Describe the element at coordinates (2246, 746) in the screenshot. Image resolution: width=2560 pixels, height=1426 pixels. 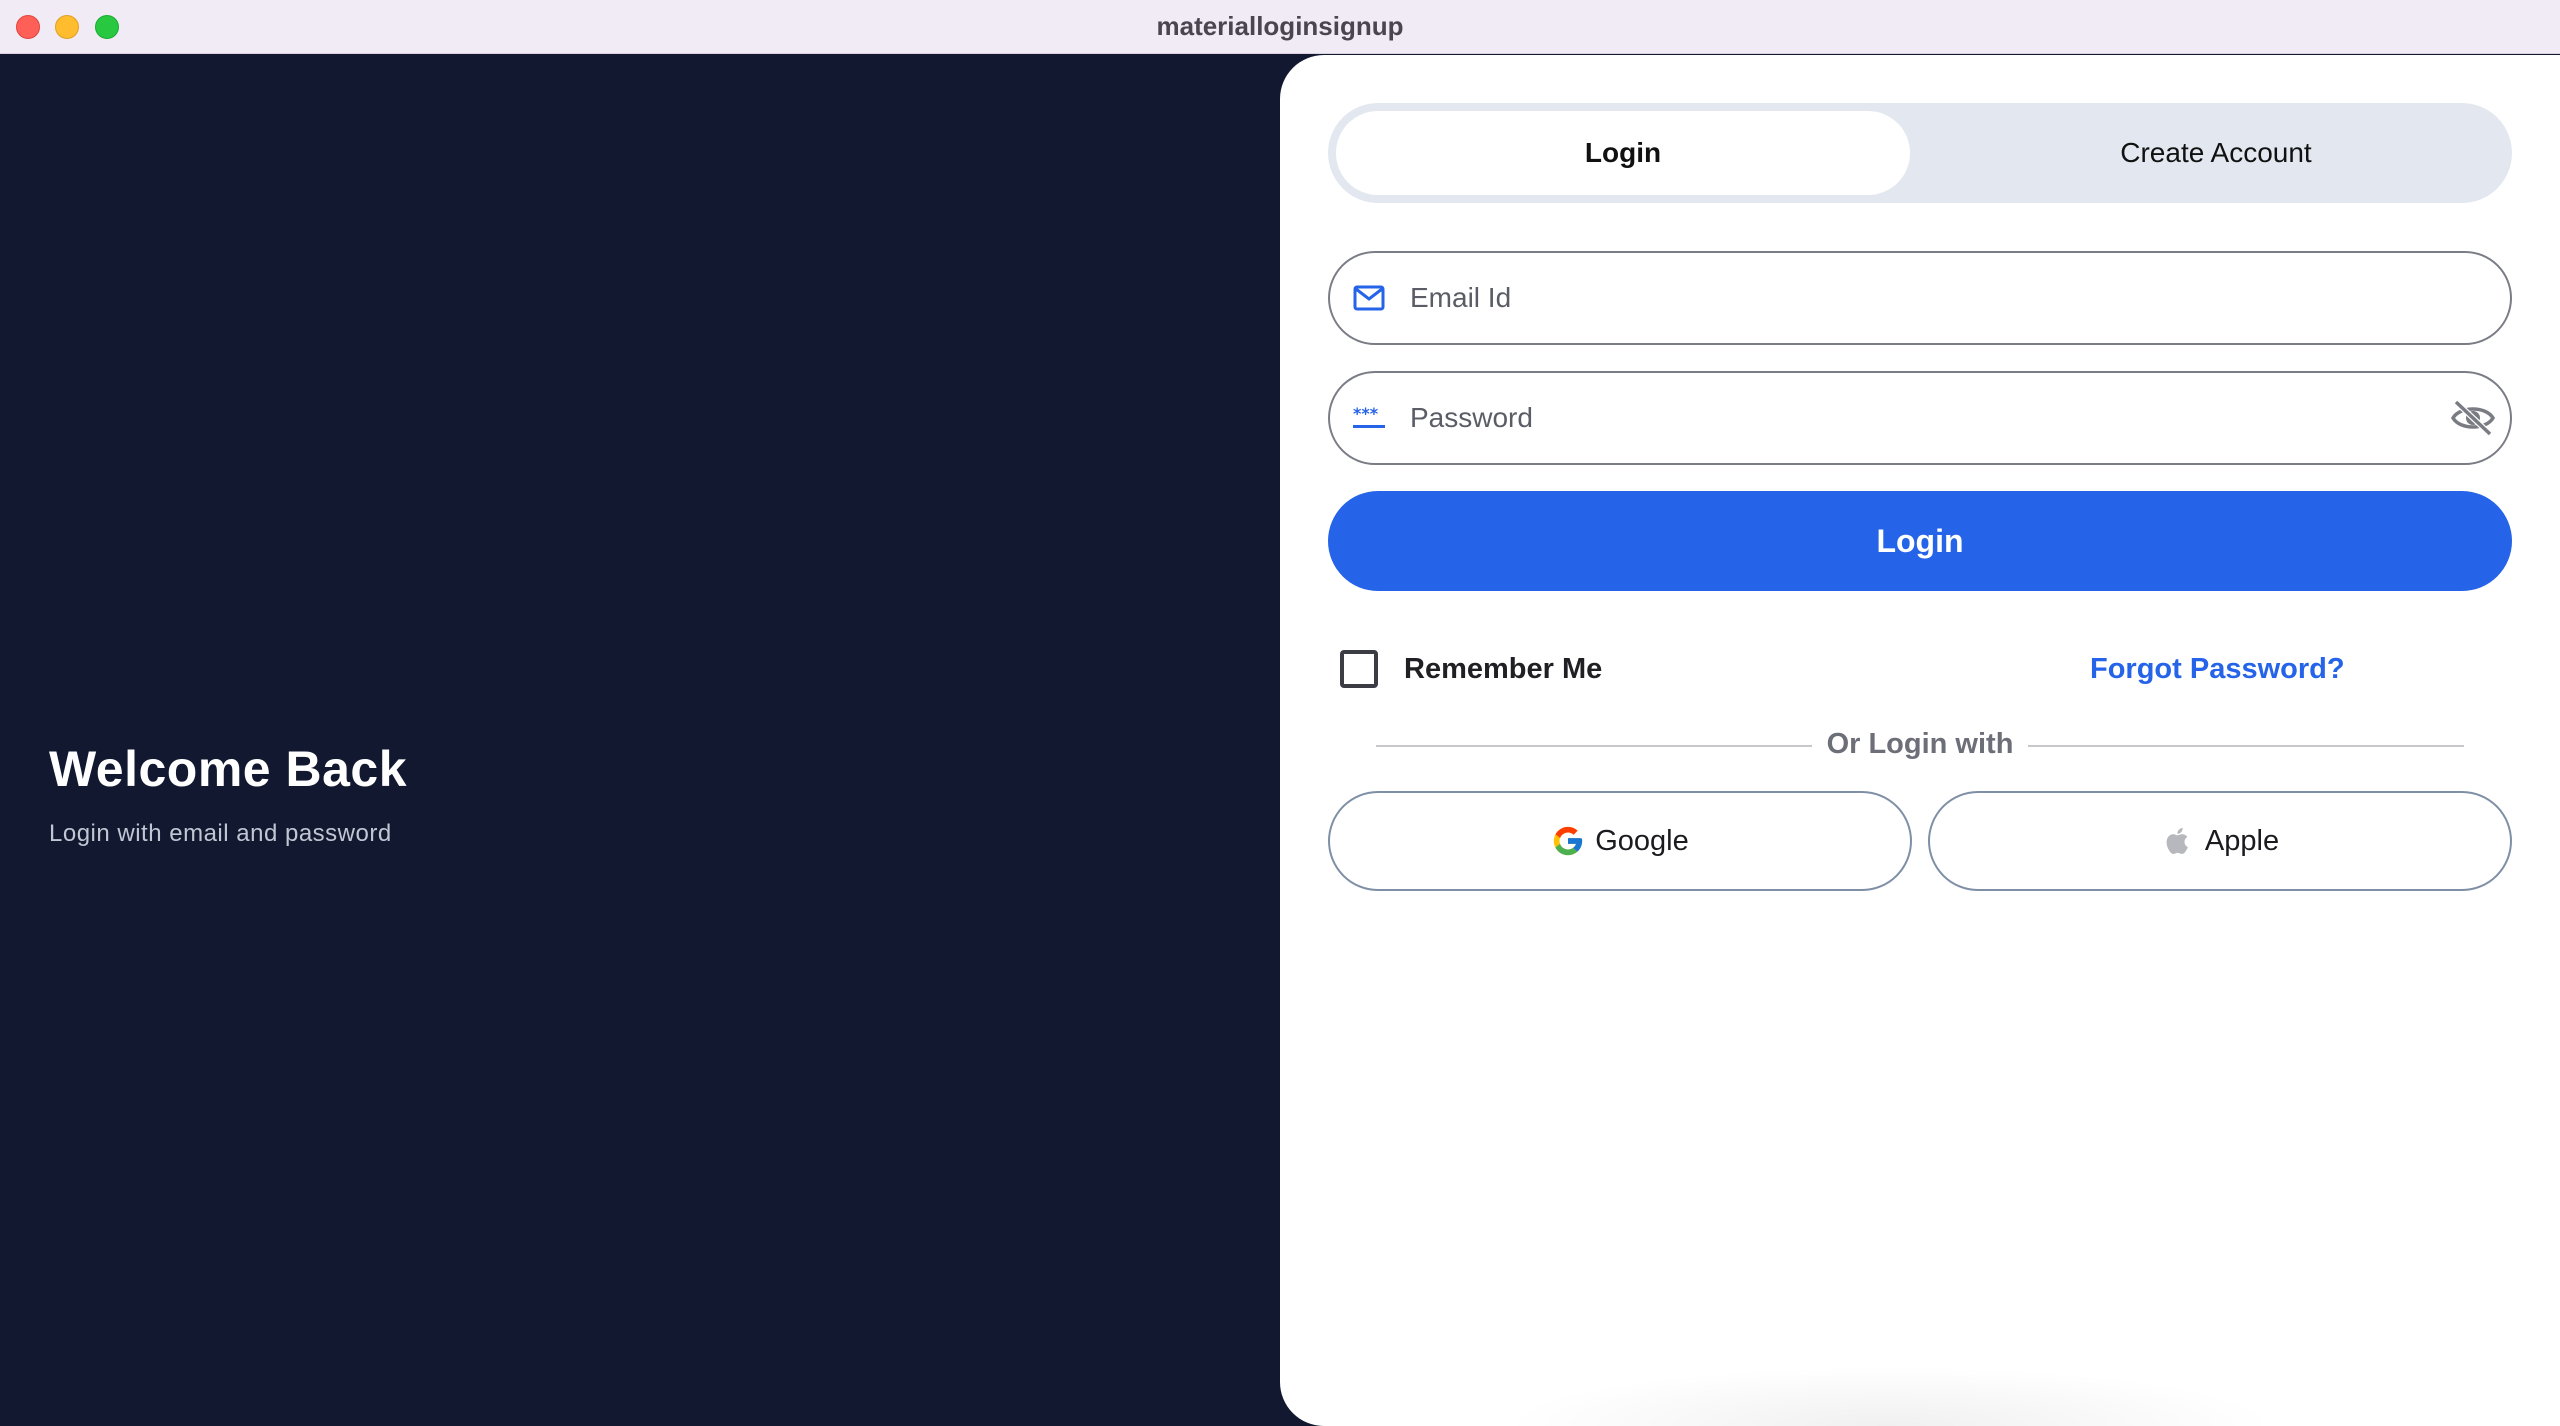
I see `divider-right` at that location.